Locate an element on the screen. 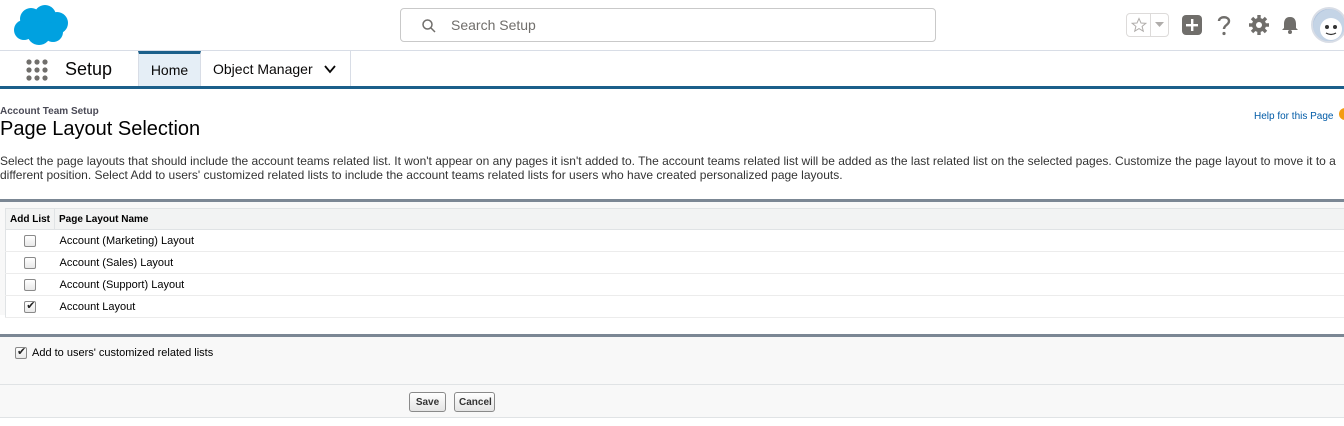 This screenshot has height=426, width=1344. search-icon is located at coordinates (429, 26).